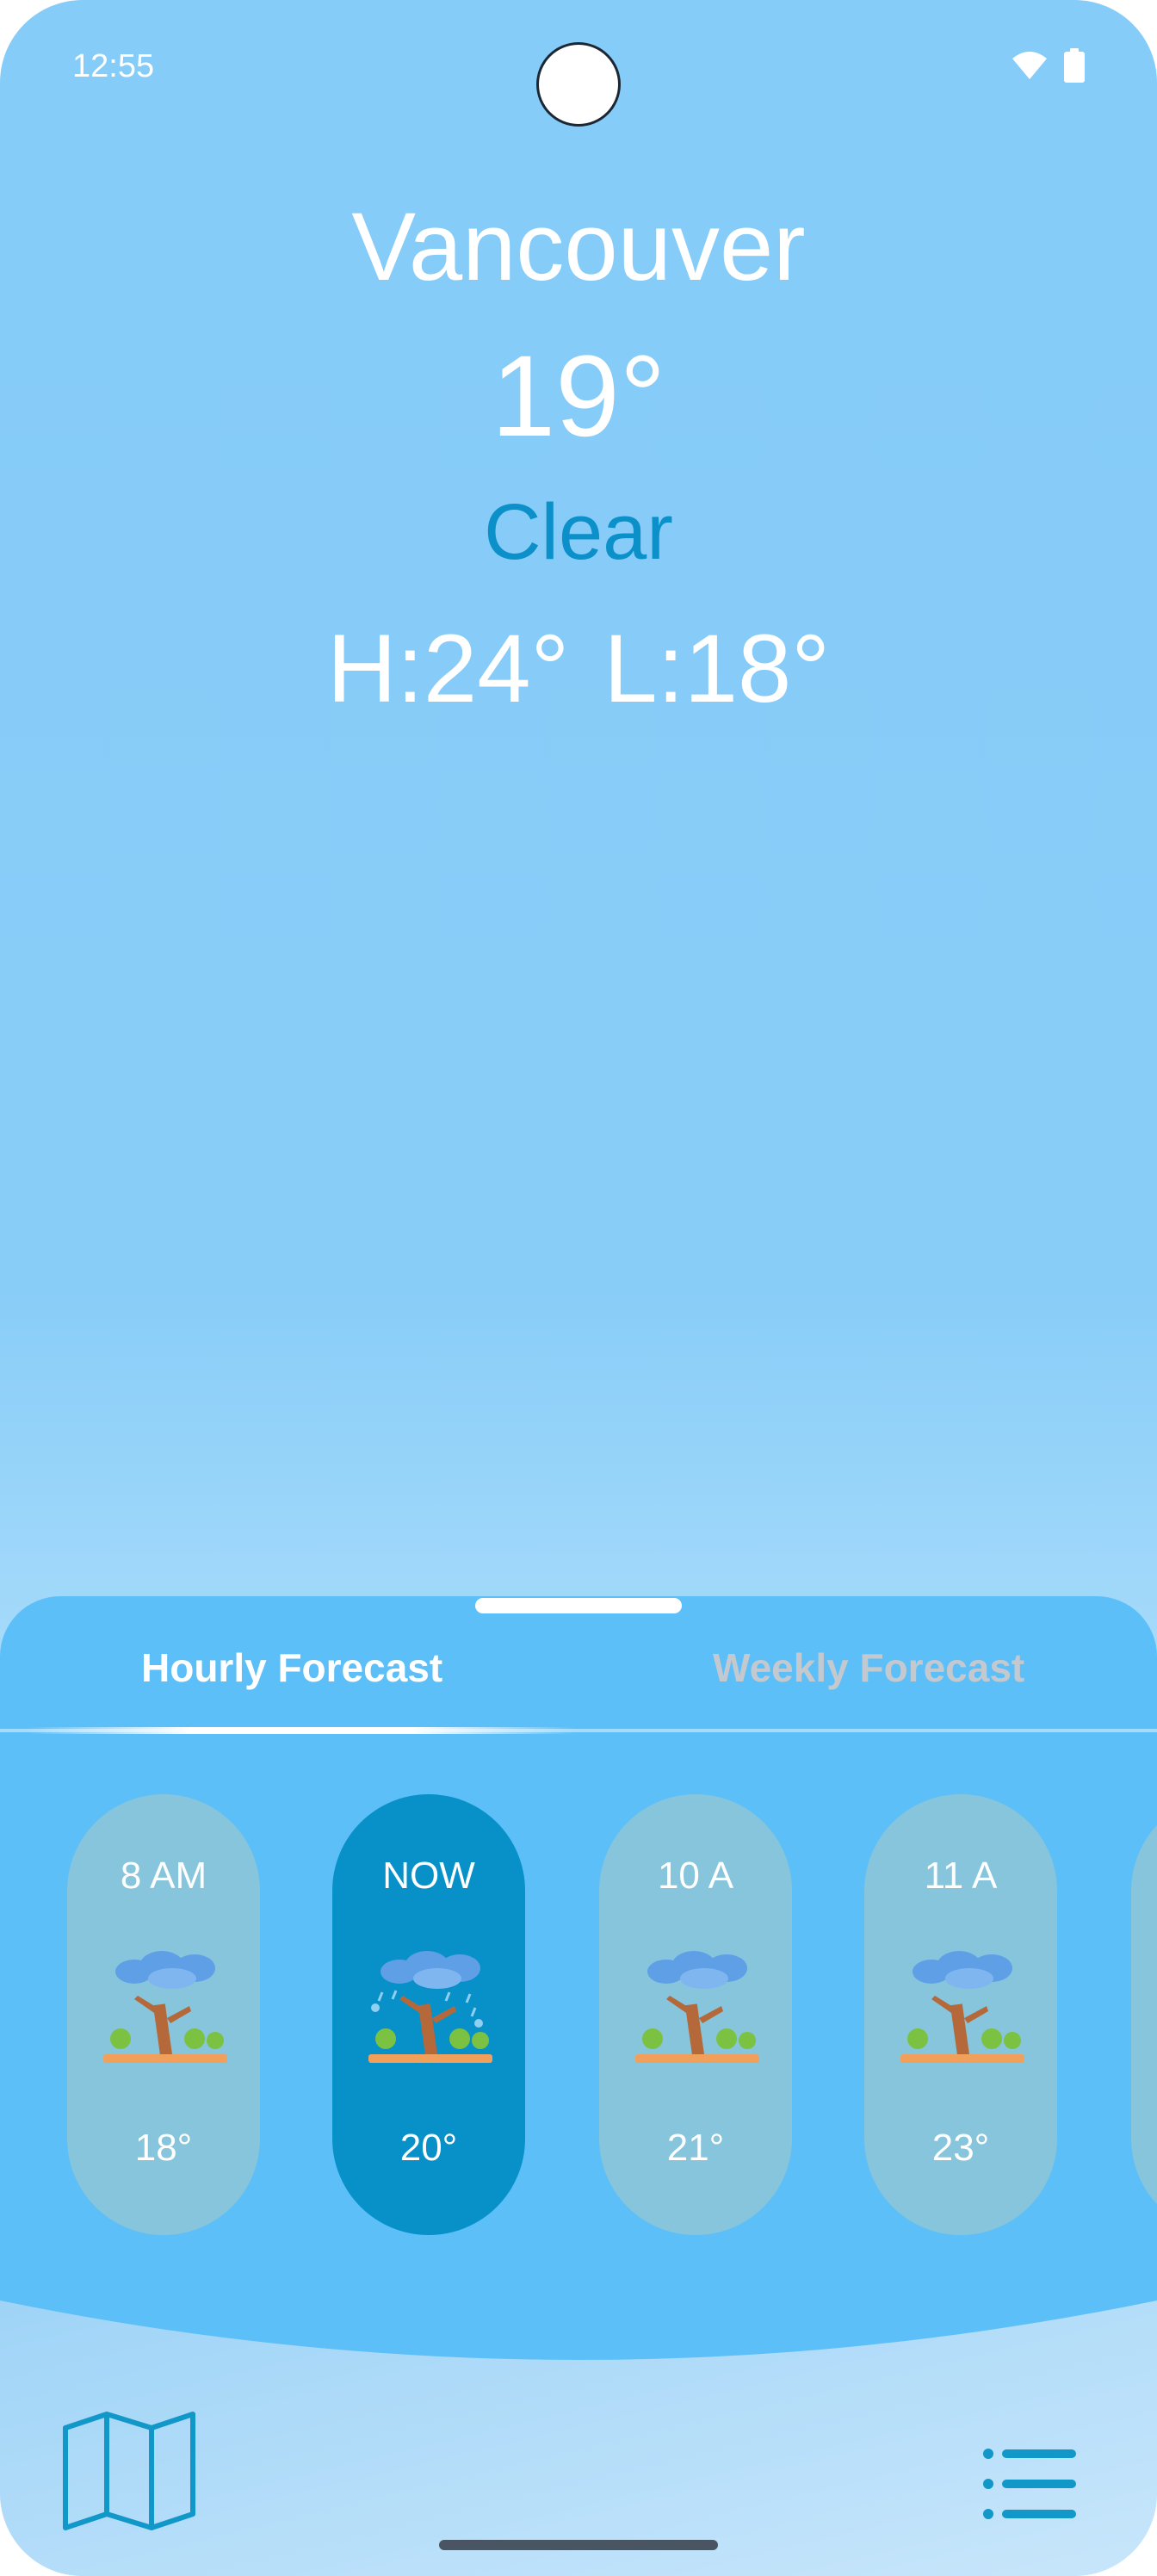 The image size is (1157, 2576). What do you see at coordinates (579, 532) in the screenshot?
I see `weather-condition: Clear` at bounding box center [579, 532].